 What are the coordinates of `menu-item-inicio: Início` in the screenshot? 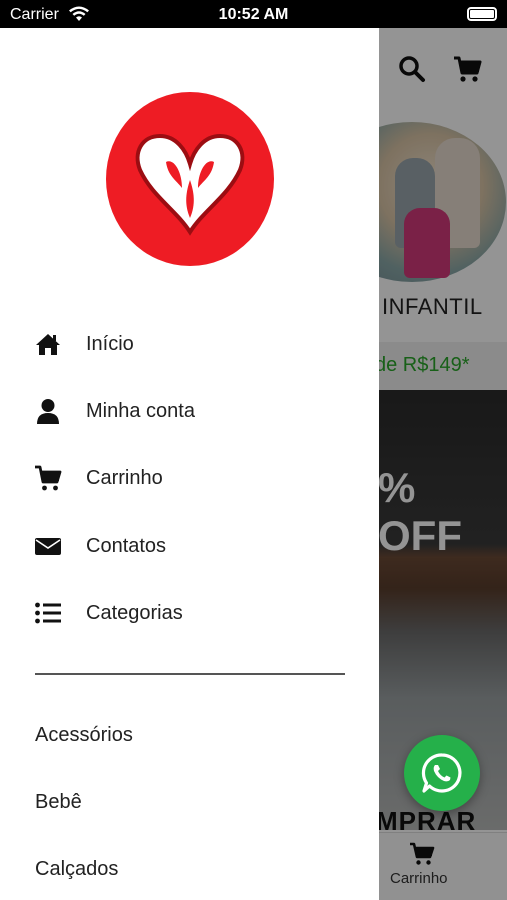 It's located at (189, 344).